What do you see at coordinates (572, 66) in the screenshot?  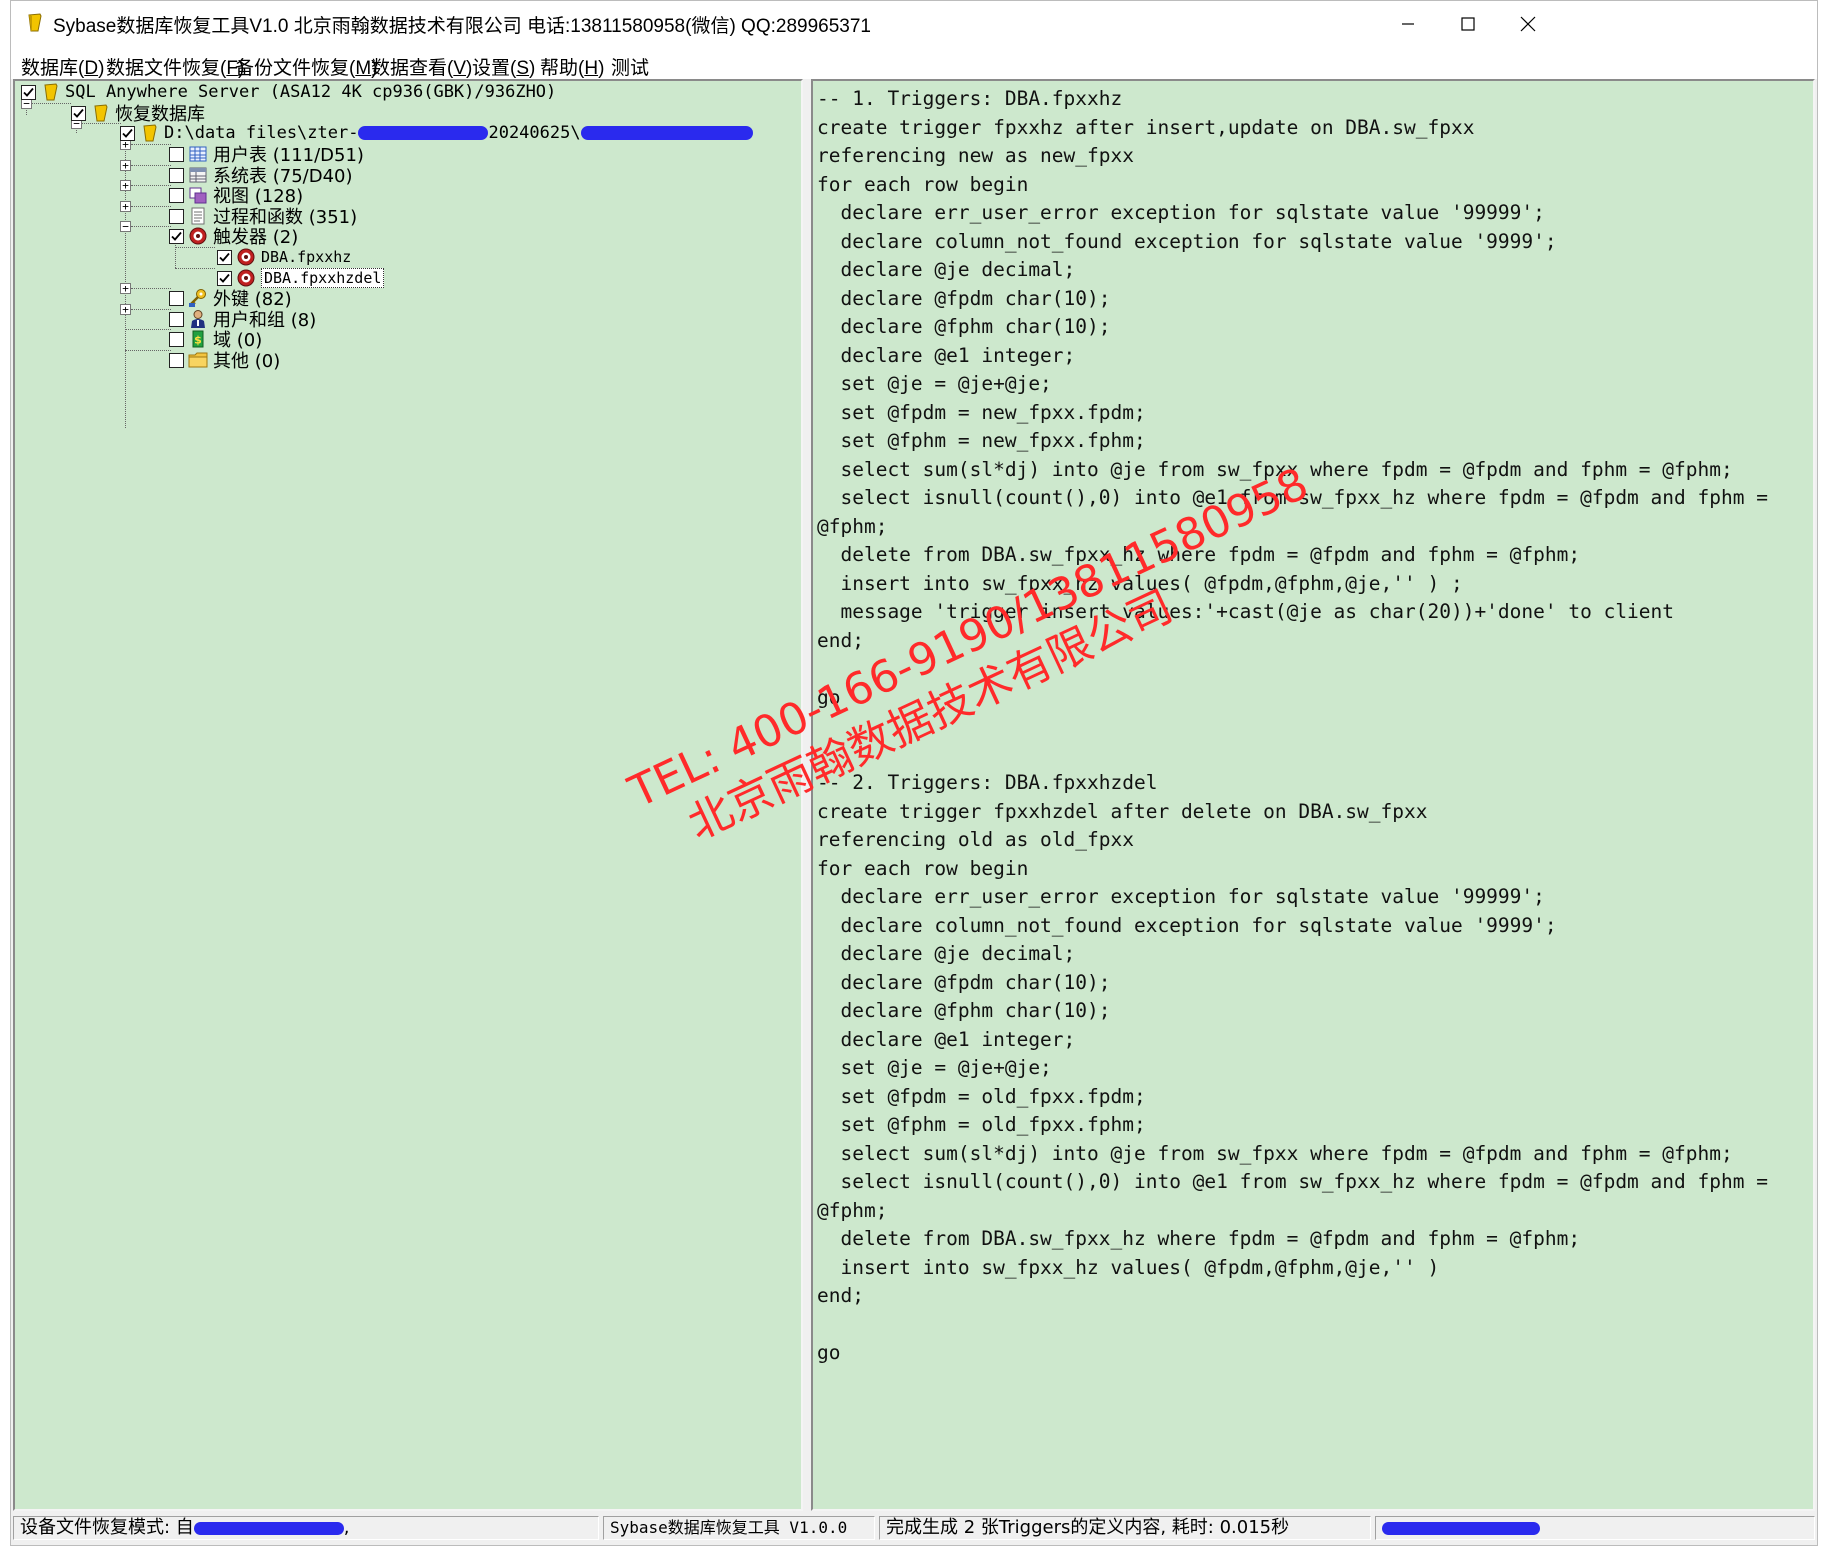 I see `menu-help: 帮助(H)` at bounding box center [572, 66].